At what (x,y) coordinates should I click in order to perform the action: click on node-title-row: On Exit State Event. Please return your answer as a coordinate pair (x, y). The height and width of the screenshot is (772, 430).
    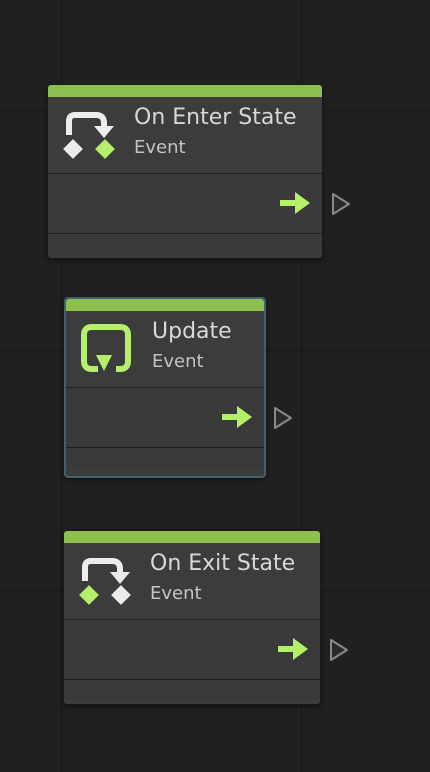
    Looking at the image, I should click on (192, 581).